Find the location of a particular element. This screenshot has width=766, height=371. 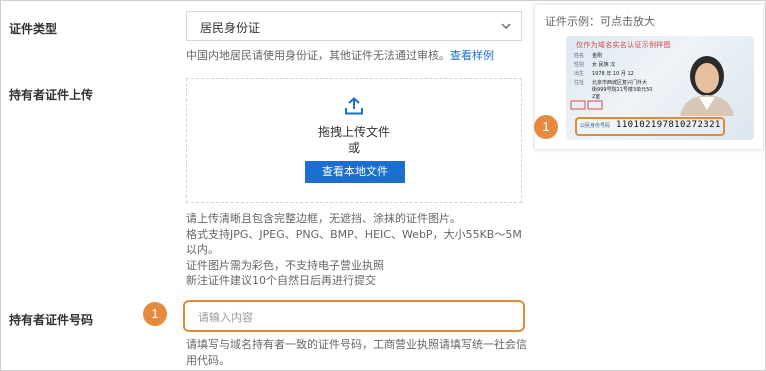

browse-local-files-button: 查看本地文件 is located at coordinates (355, 172).